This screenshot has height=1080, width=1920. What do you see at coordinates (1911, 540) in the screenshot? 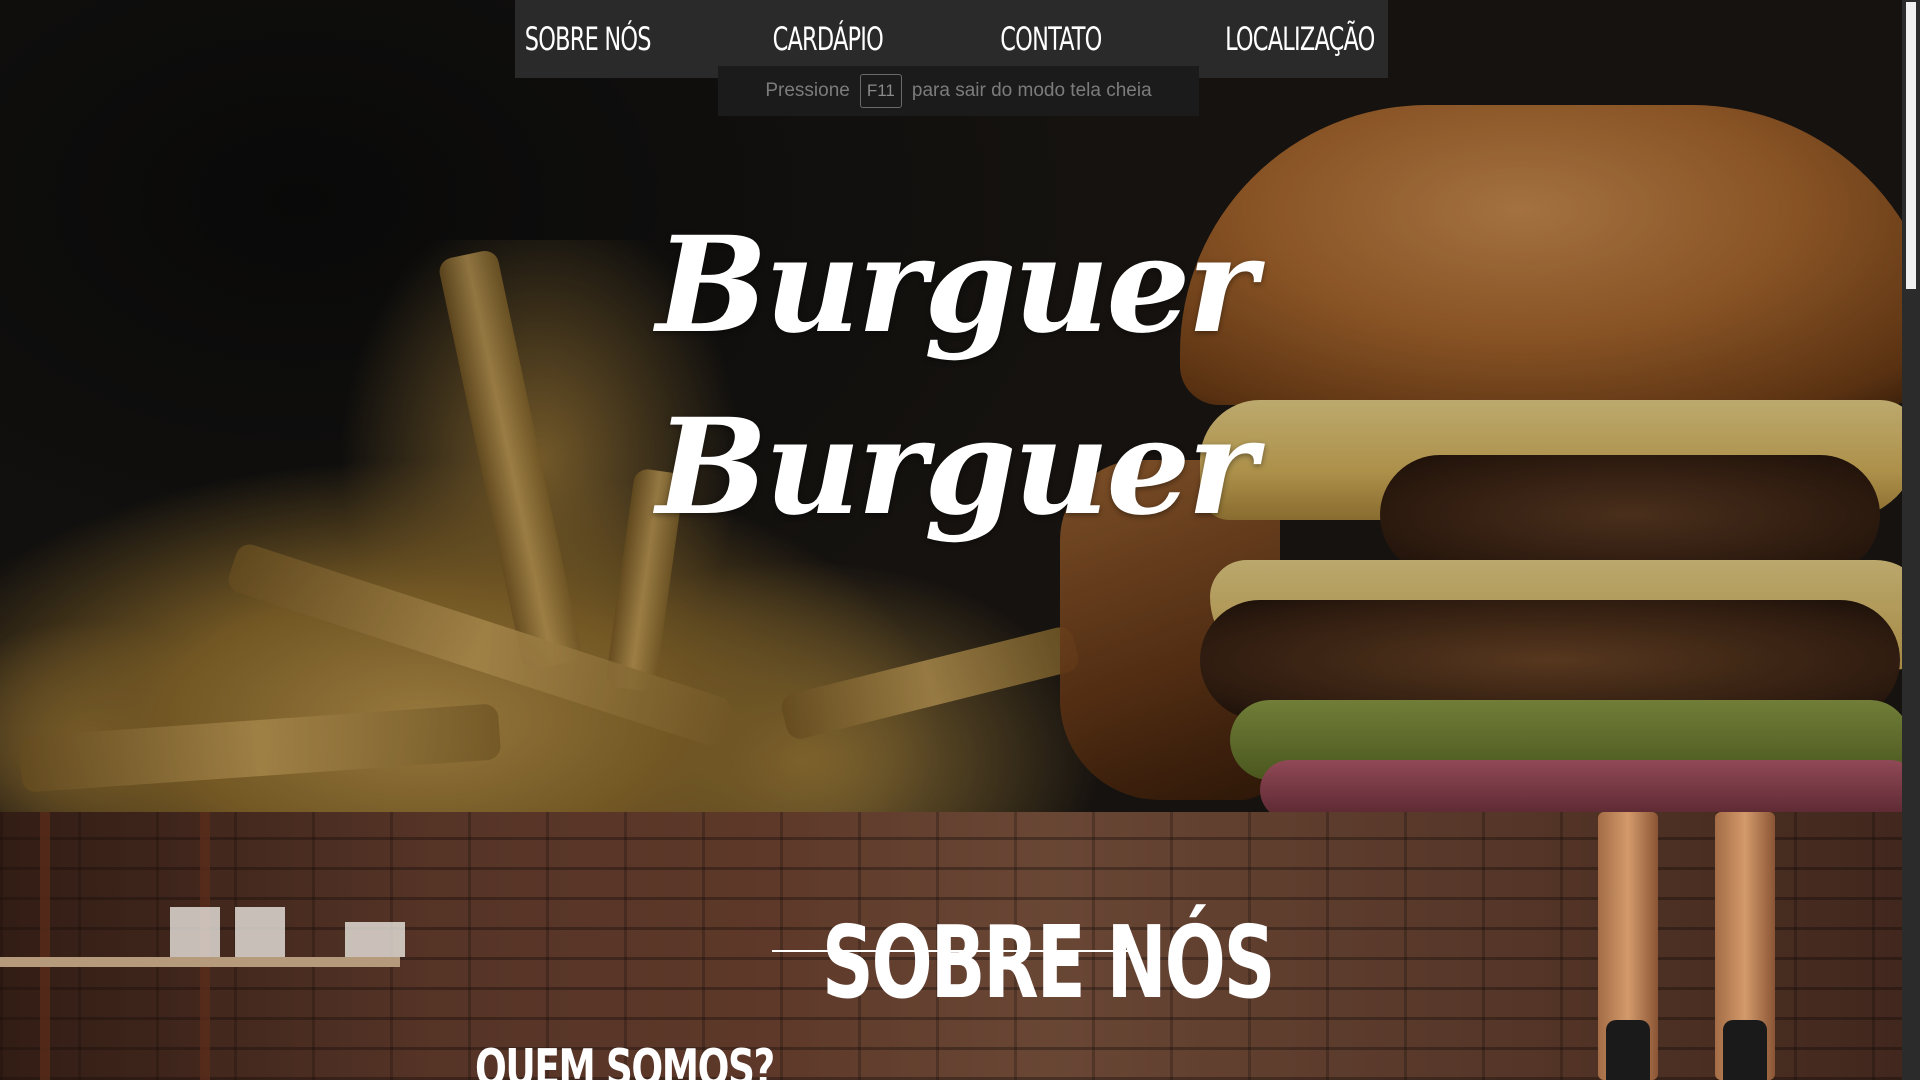
I see `page-scrollbar` at bounding box center [1911, 540].